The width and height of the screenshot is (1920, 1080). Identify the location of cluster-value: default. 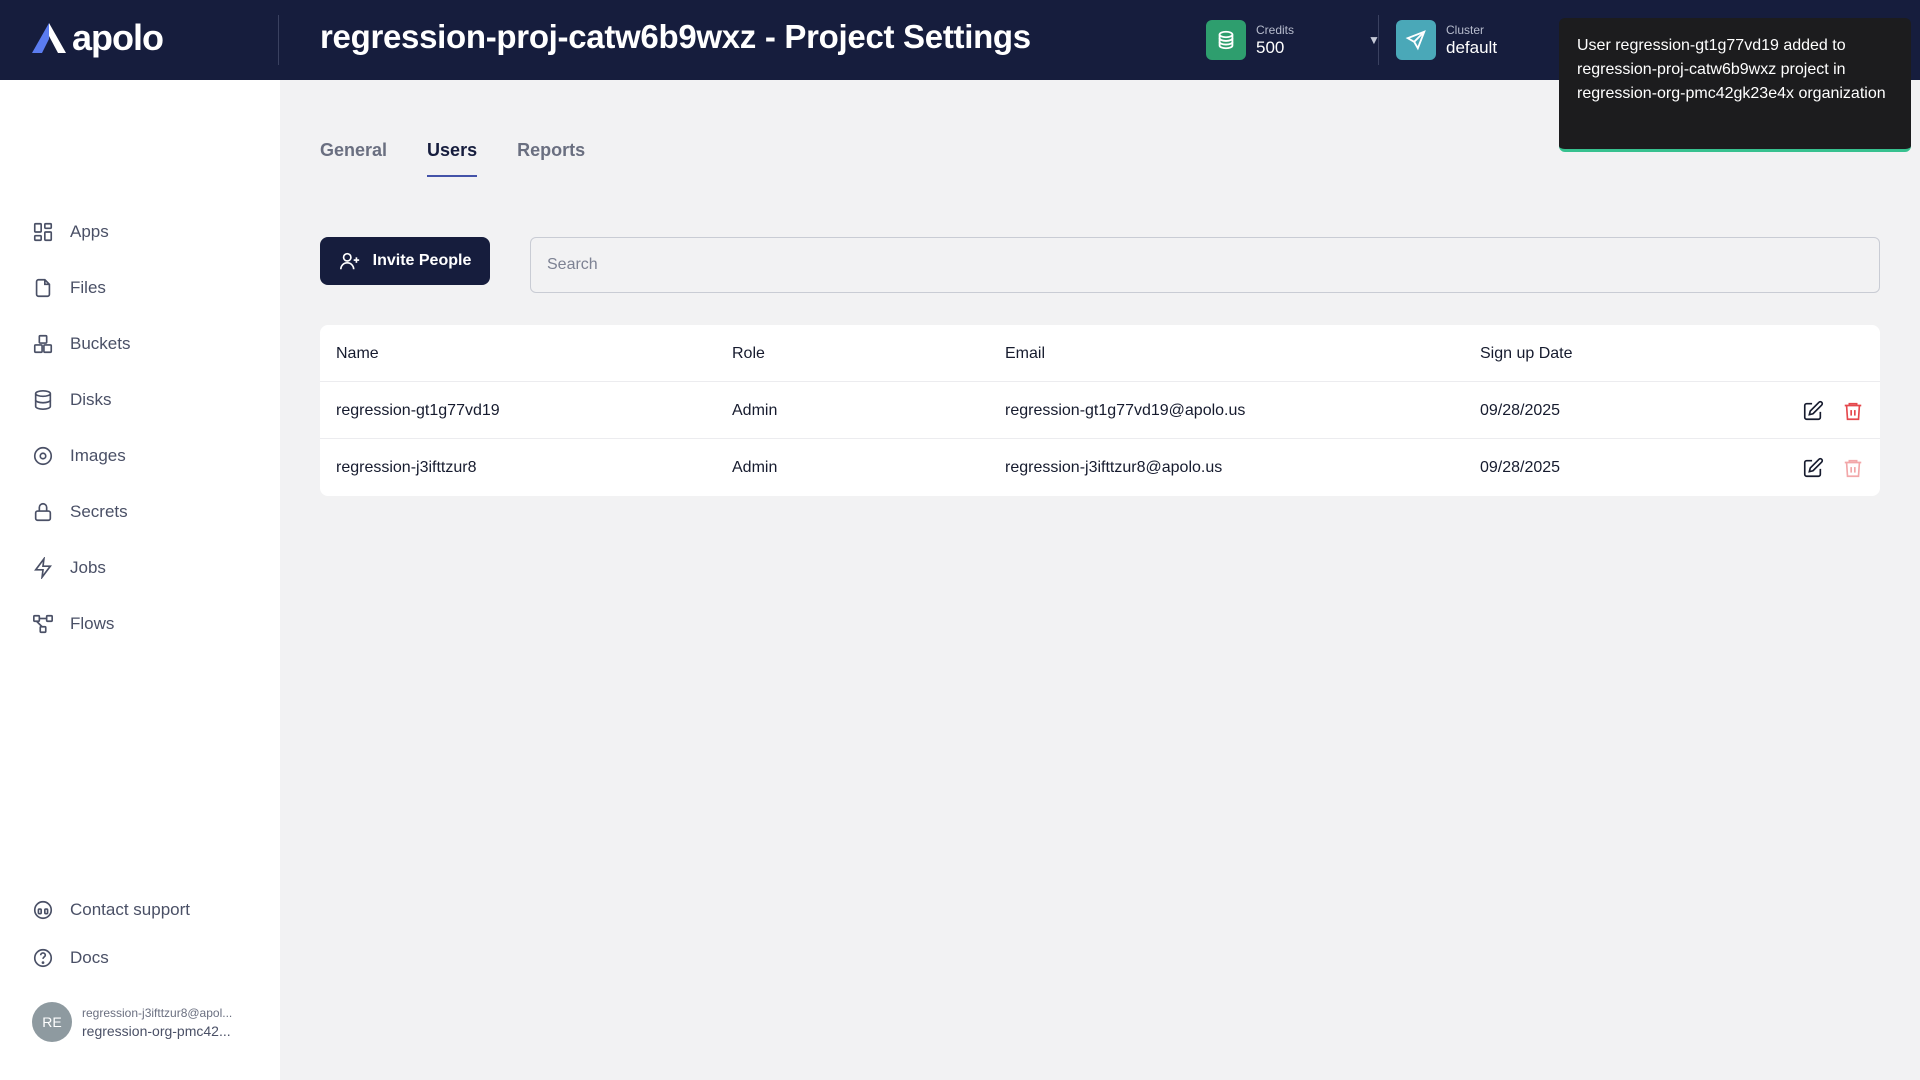
(1472, 47).